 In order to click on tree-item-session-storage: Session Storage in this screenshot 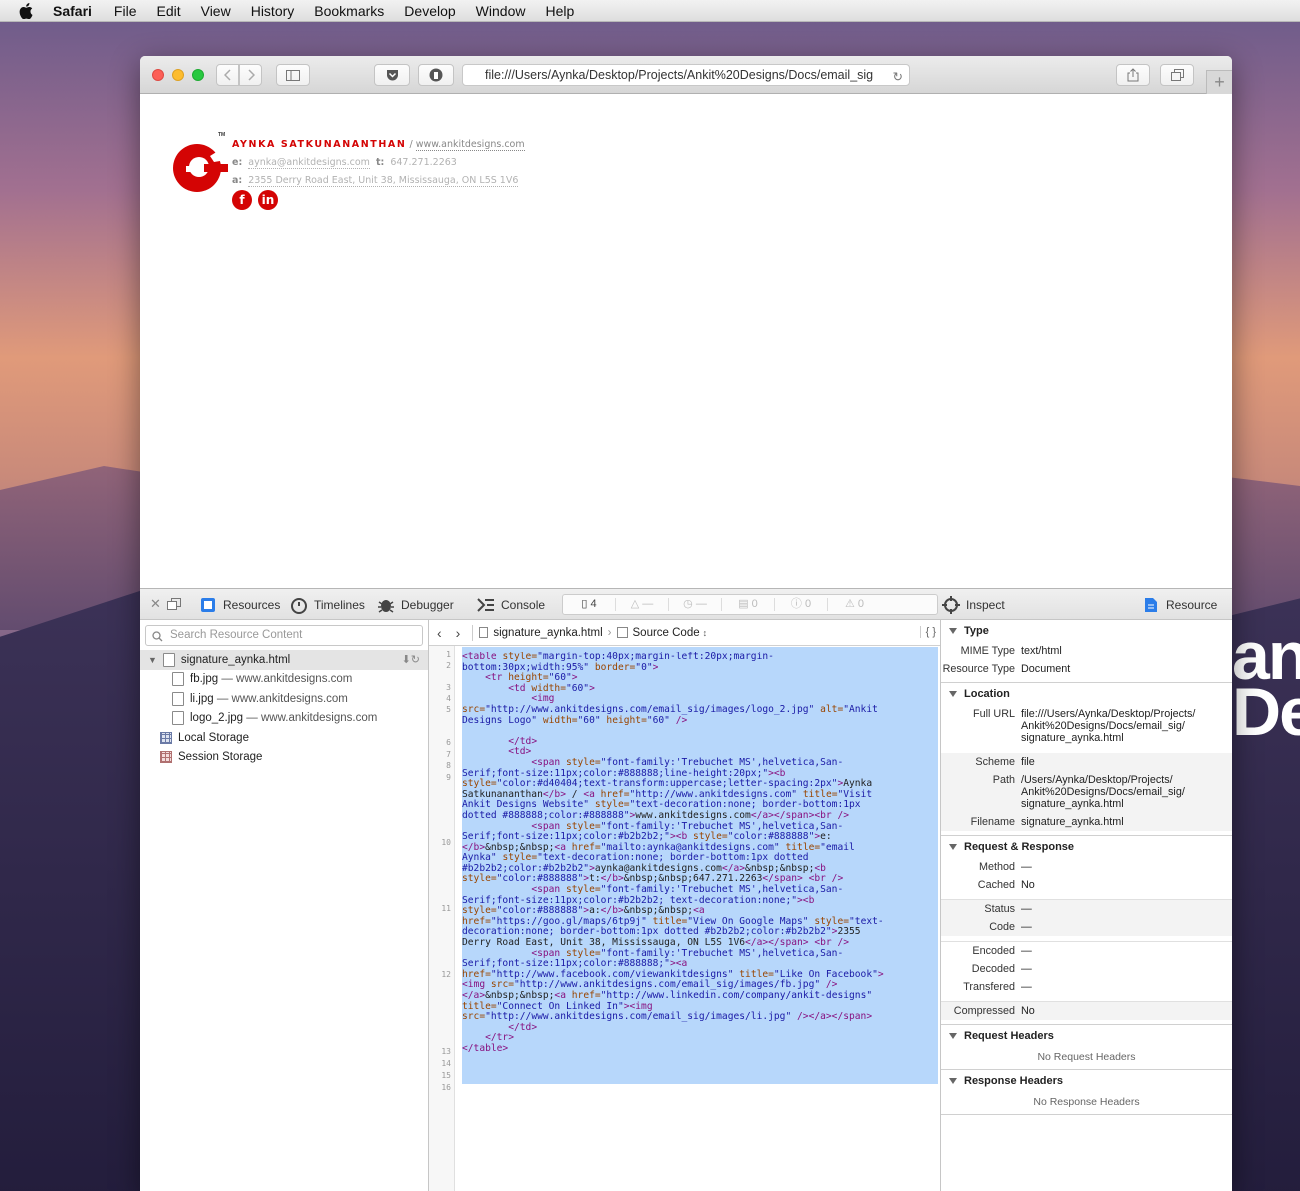, I will do `click(284, 758)`.